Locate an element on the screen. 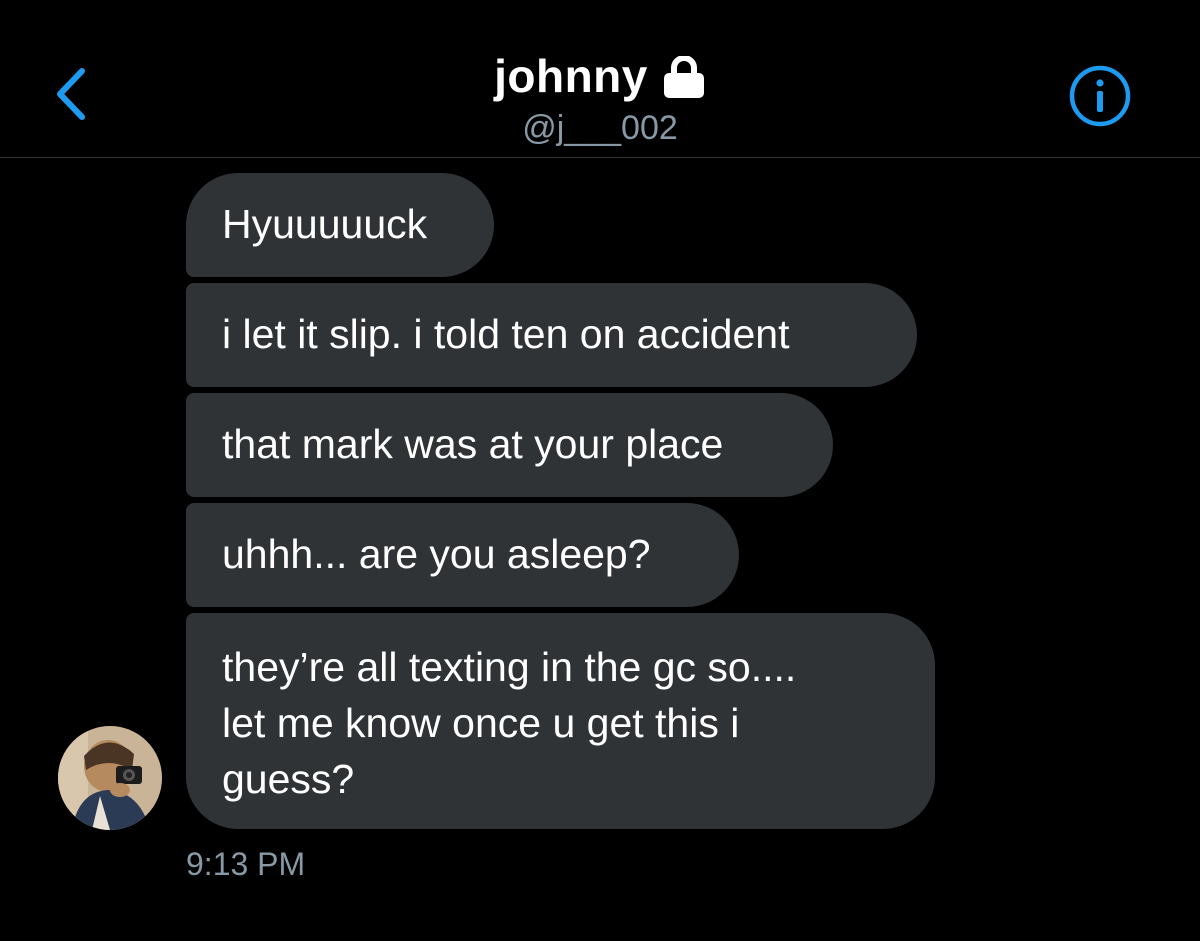  avatar-photo is located at coordinates (110, 778).